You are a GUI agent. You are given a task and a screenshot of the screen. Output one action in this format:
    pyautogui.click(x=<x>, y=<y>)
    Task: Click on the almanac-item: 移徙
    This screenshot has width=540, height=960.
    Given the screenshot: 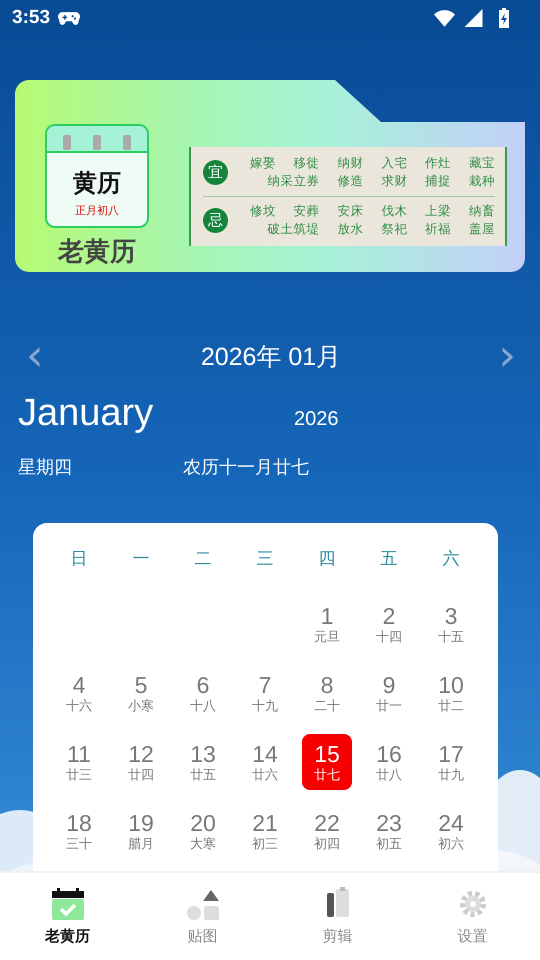 What is the action you would take?
    pyautogui.click(x=306, y=163)
    